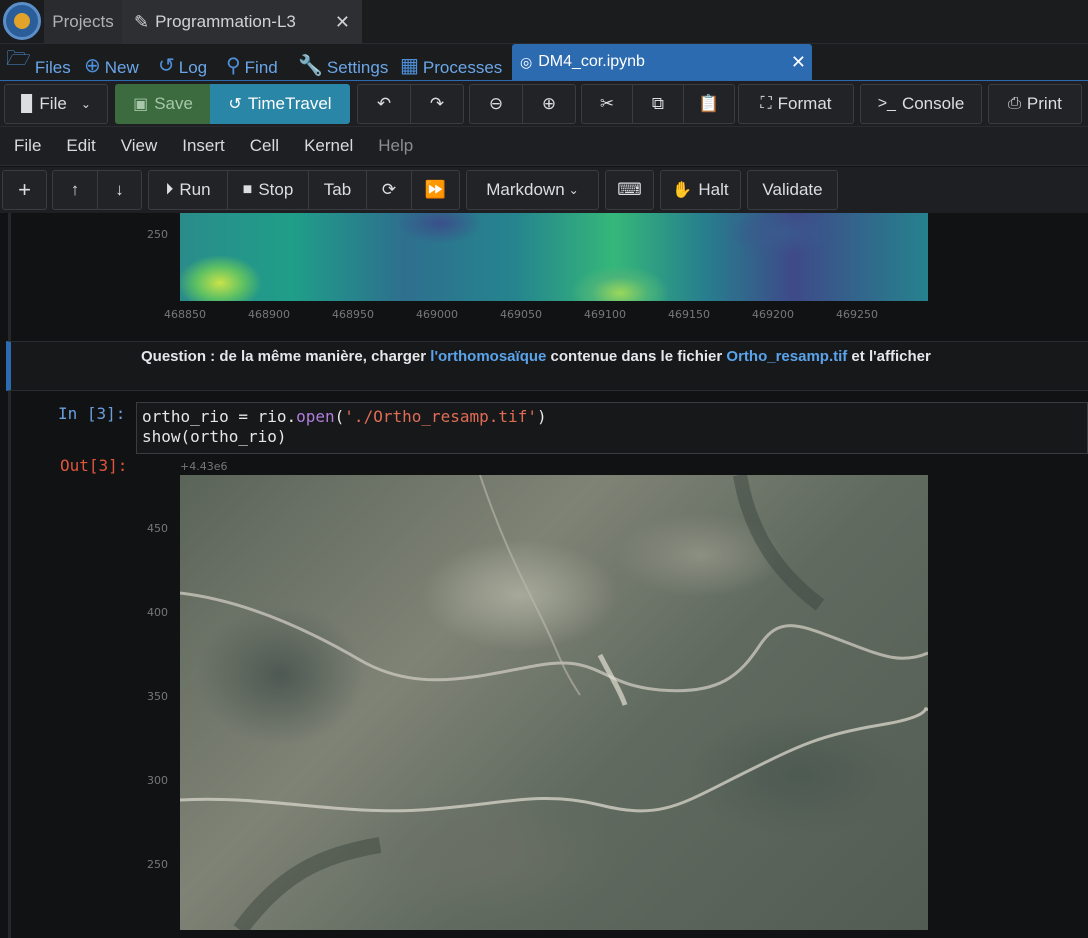 Image resolution: width=1088 pixels, height=938 pixels. Describe the element at coordinates (27, 146) in the screenshot. I see `menu-file: File` at that location.